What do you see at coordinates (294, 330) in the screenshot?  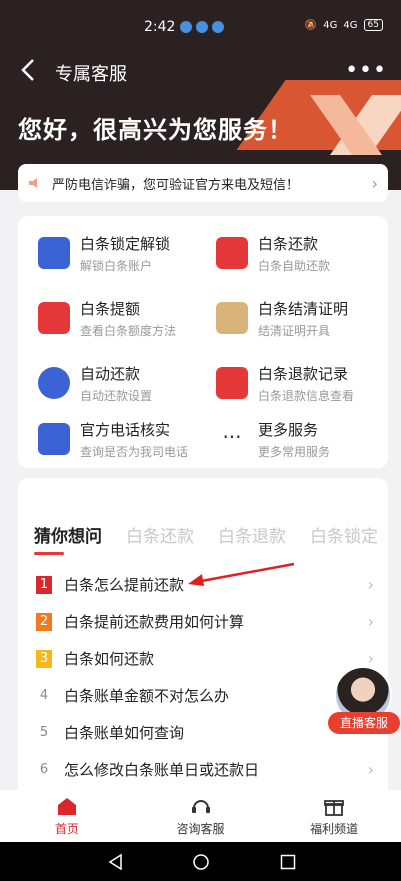 I see `service-subtitle: 结清证明开具` at bounding box center [294, 330].